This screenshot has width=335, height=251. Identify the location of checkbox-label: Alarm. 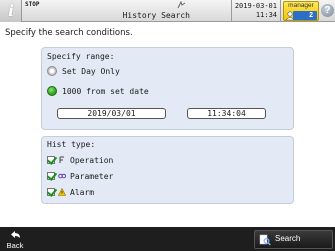
(82, 192).